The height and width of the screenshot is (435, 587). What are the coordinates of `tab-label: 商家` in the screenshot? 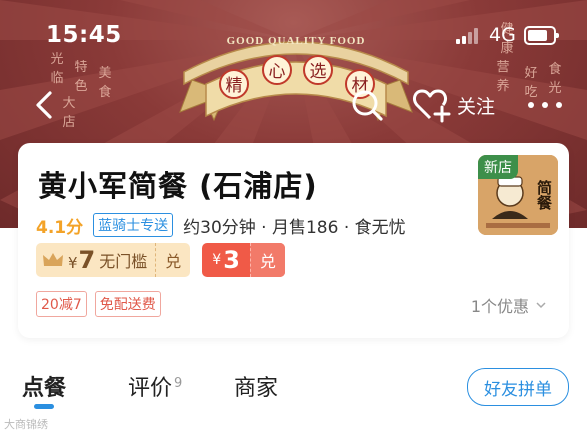 It's located at (256, 388).